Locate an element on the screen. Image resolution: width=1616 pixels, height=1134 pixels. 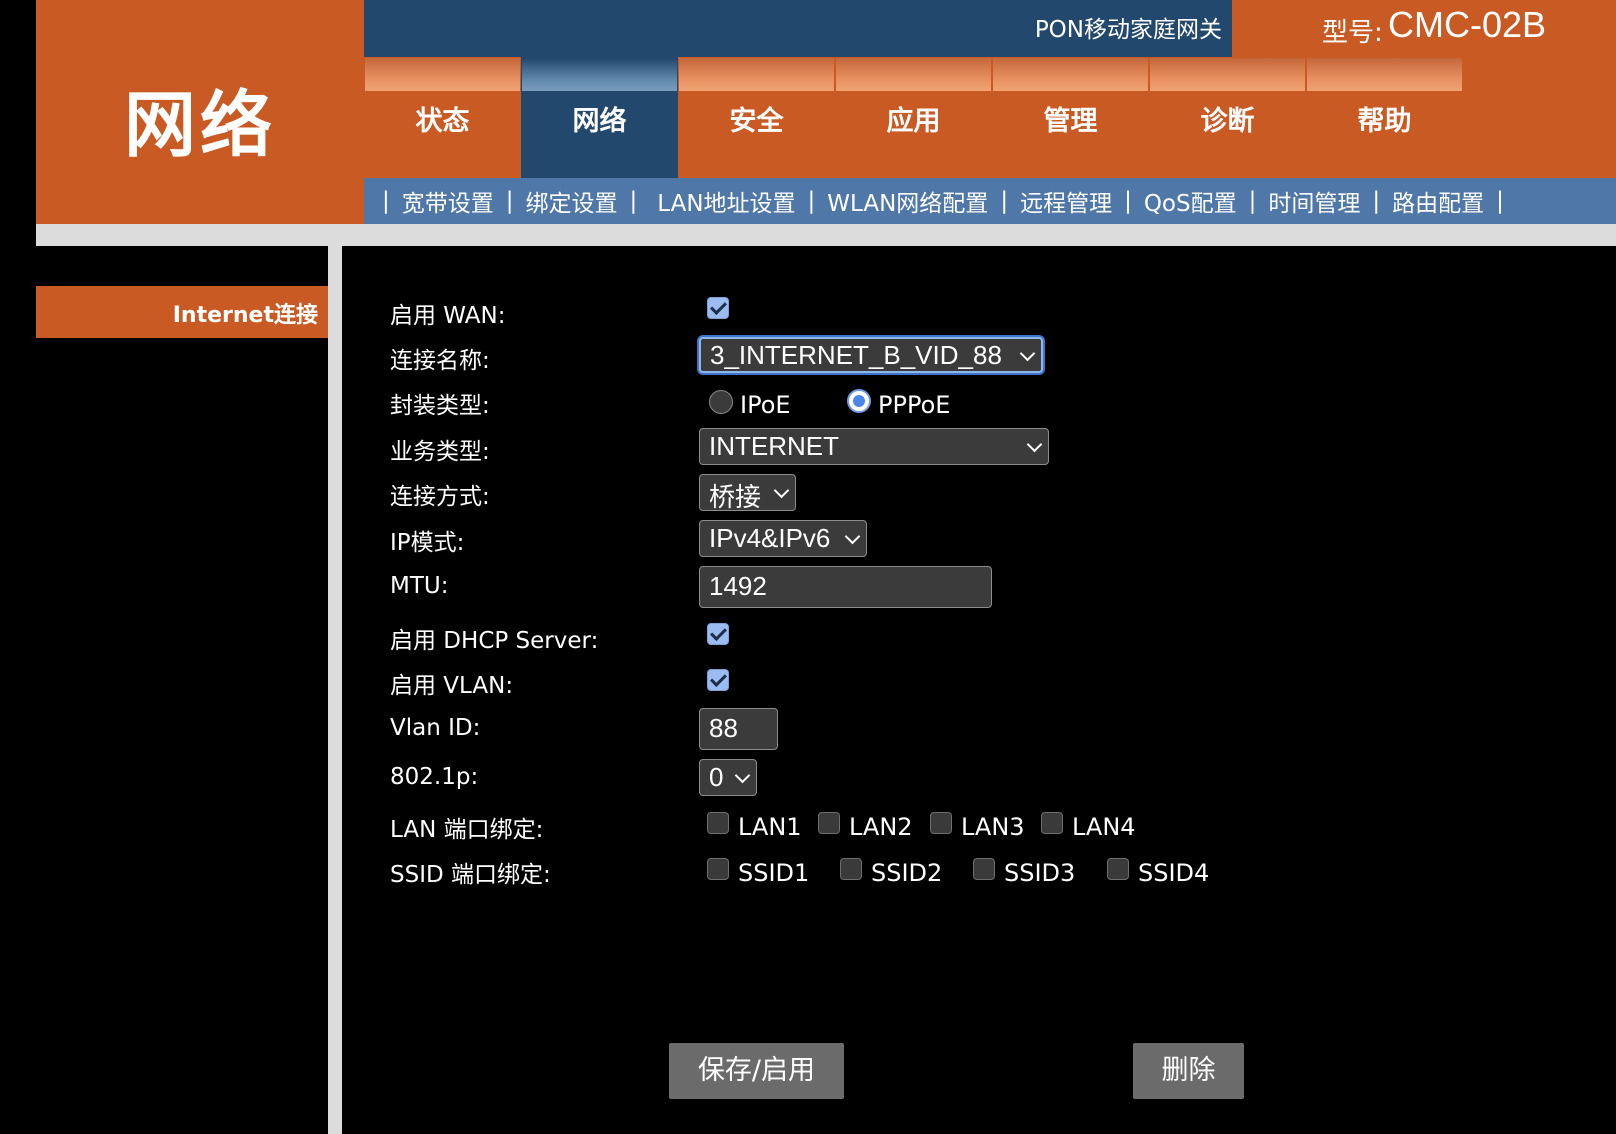
product-banner: PON移动家庭网关 is located at coordinates (798, 28).